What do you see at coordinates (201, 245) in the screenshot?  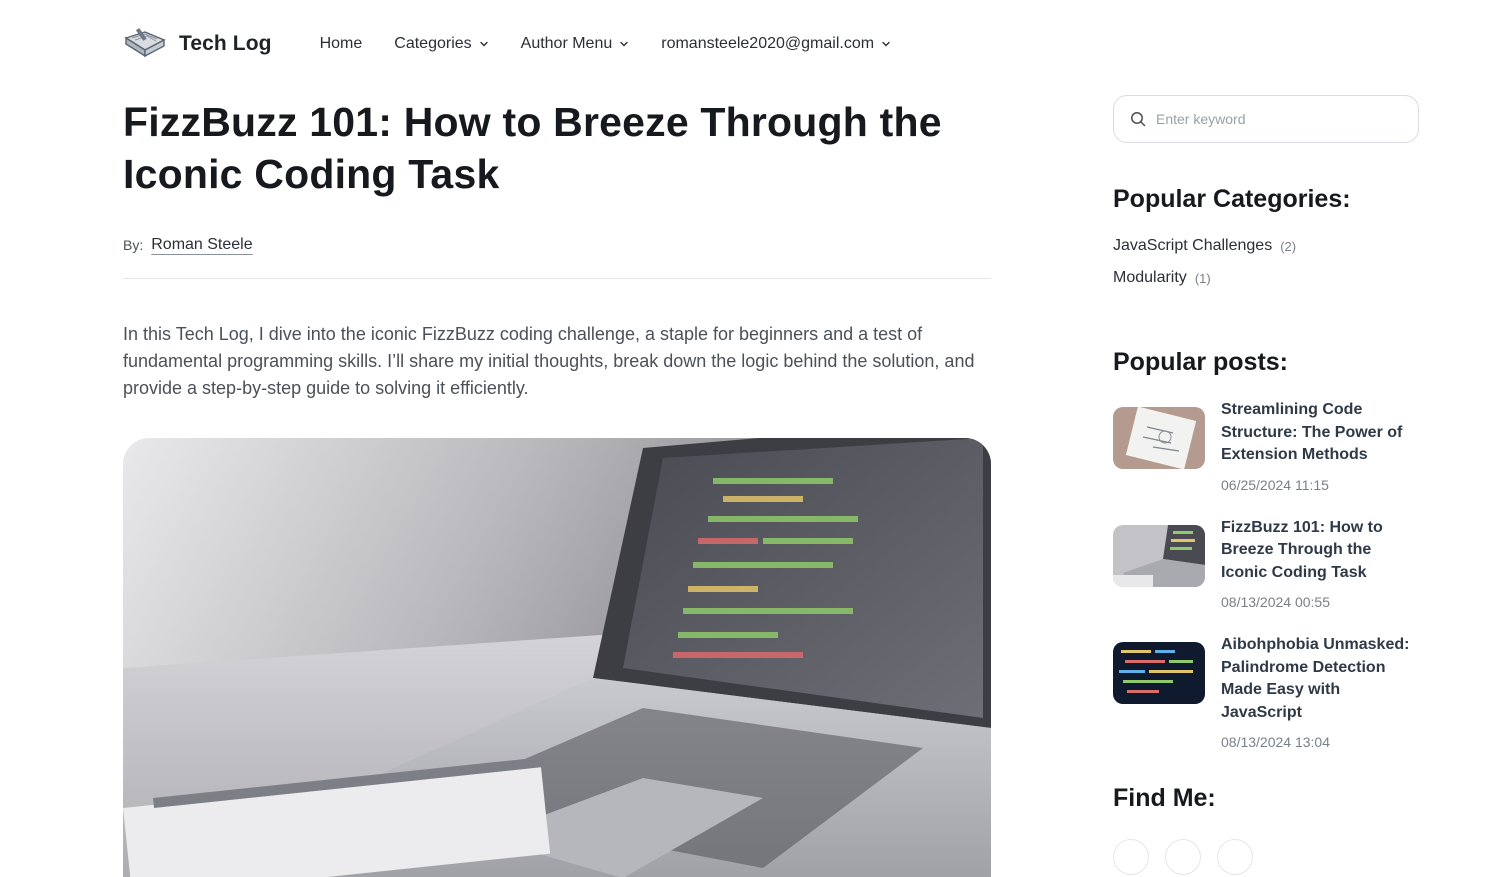 I see `author-link: Roman Steele` at bounding box center [201, 245].